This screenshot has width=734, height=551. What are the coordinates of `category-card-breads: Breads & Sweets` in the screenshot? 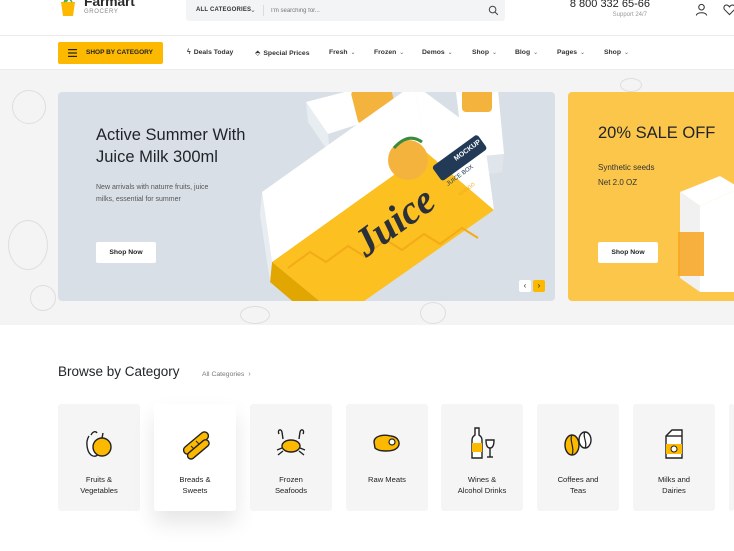 It's located at (195, 457).